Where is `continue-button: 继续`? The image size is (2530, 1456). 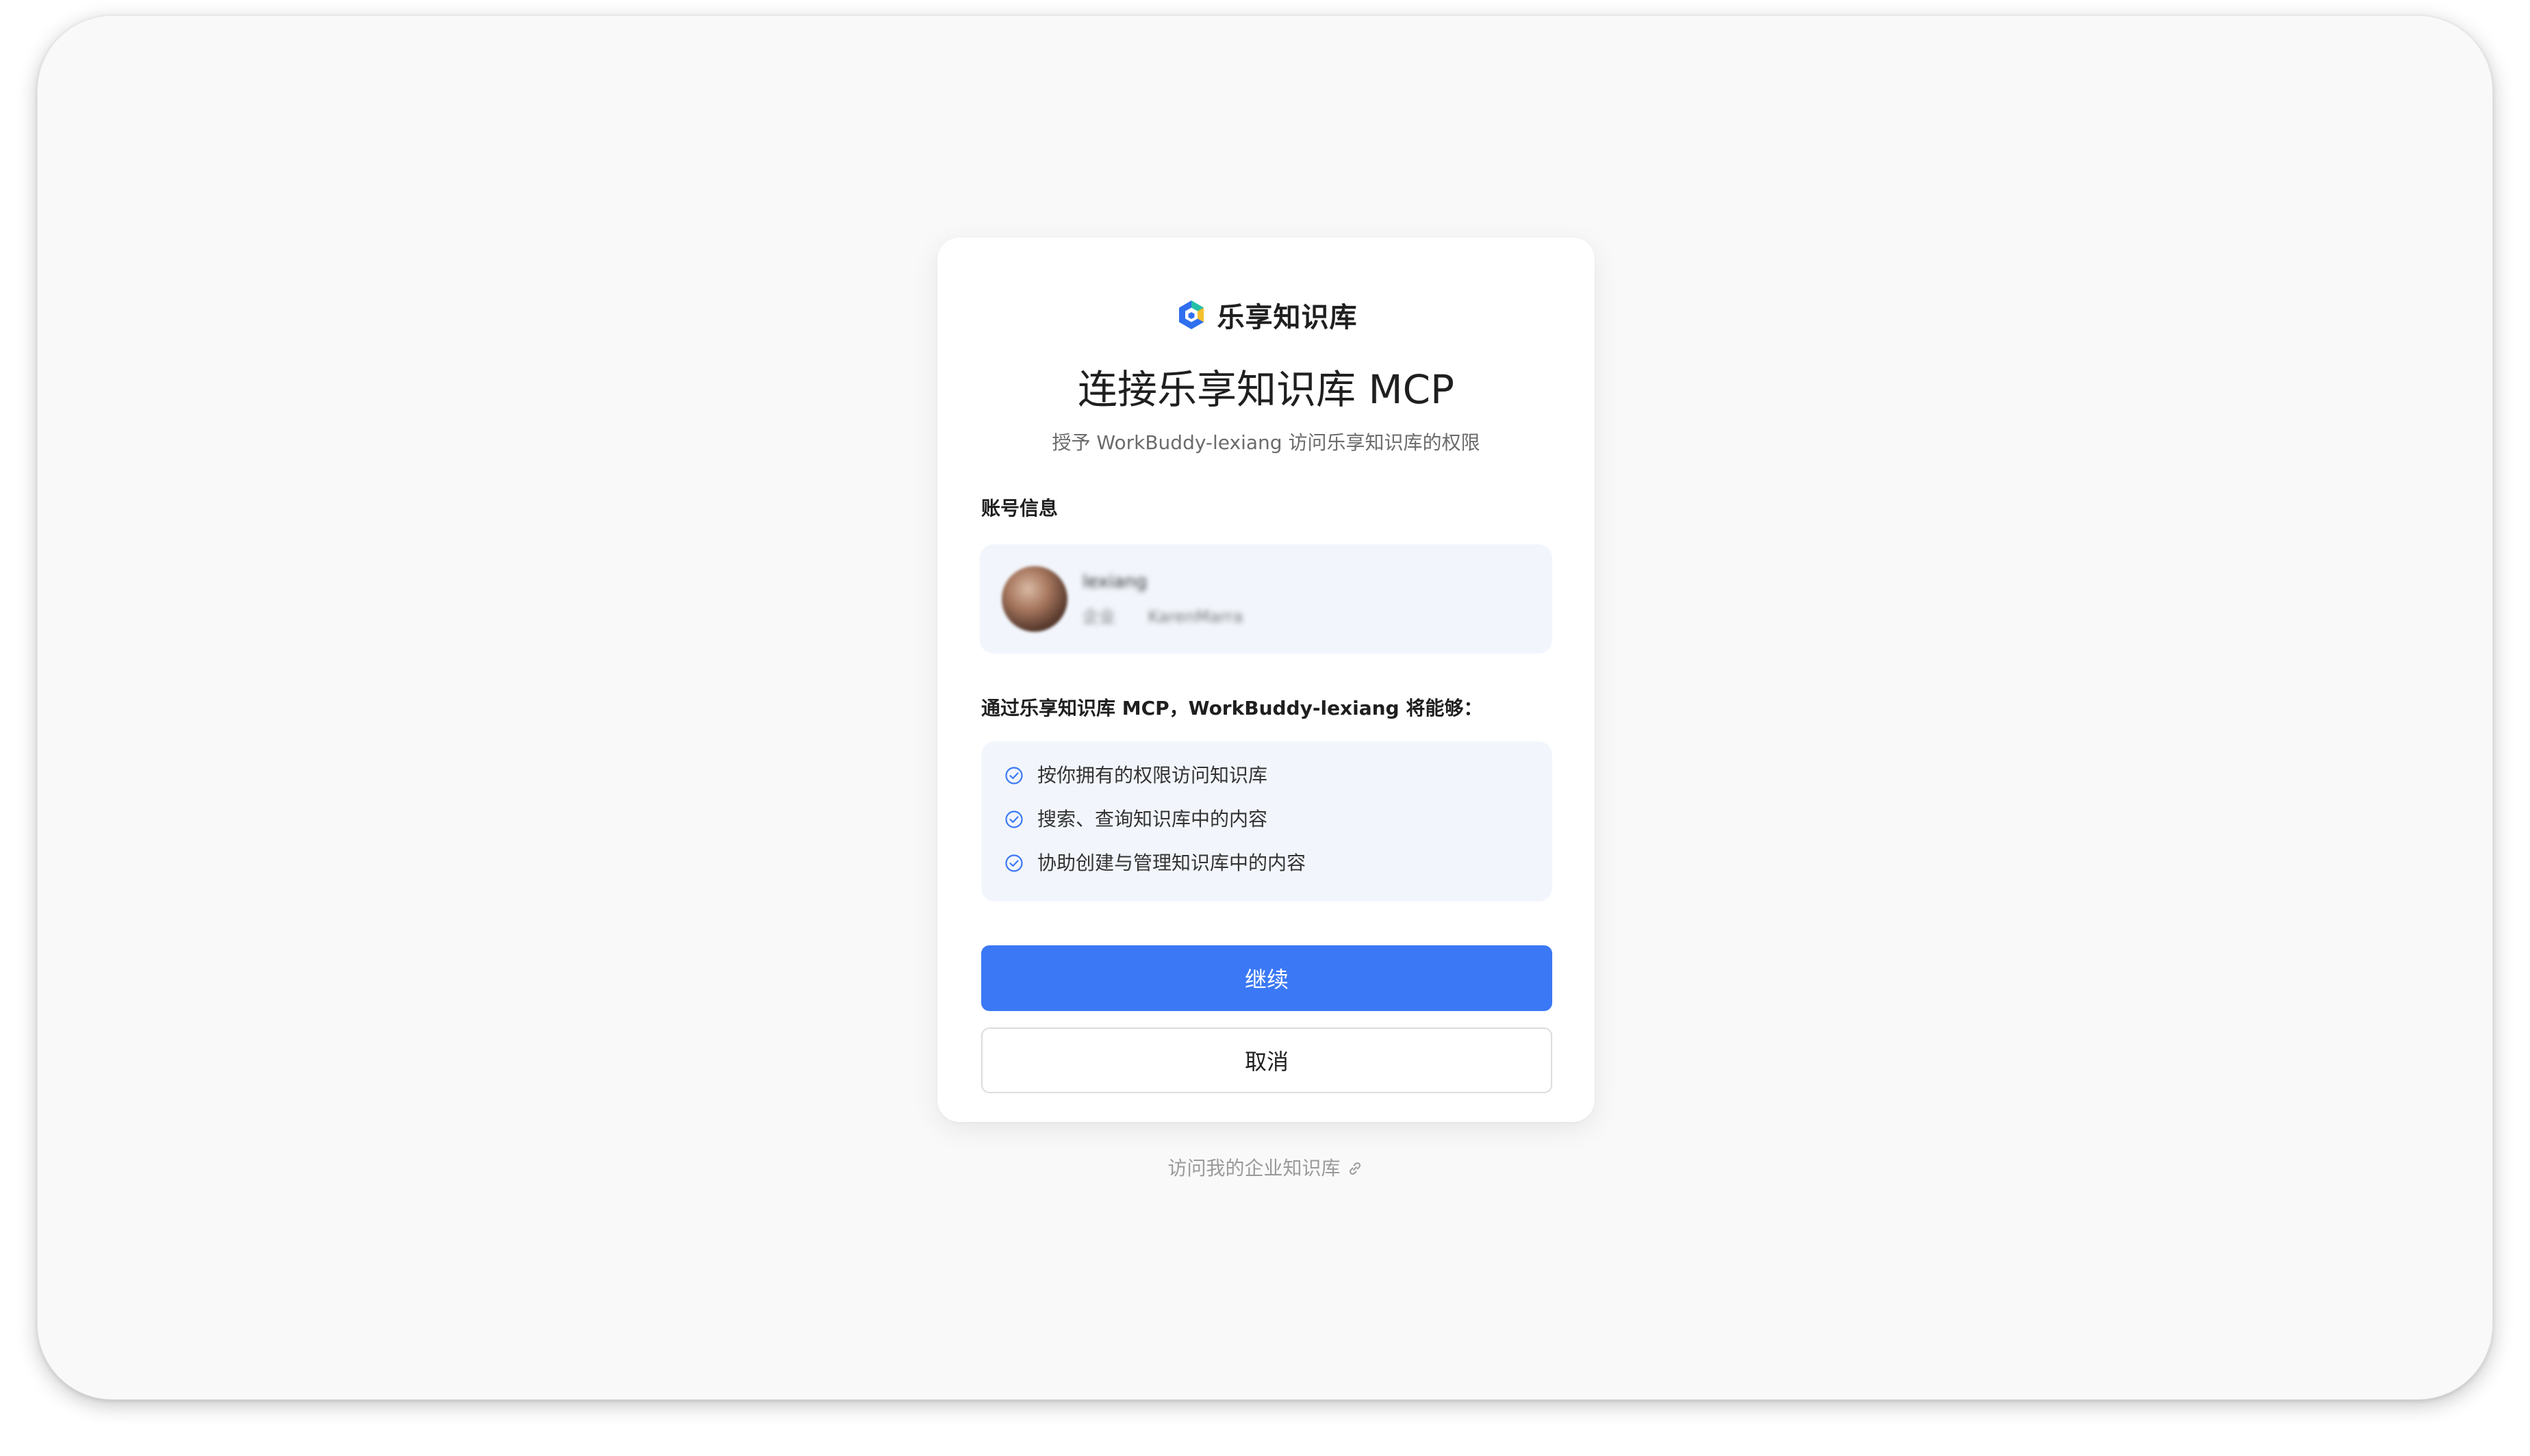
continue-button: 继续 is located at coordinates (1266, 978).